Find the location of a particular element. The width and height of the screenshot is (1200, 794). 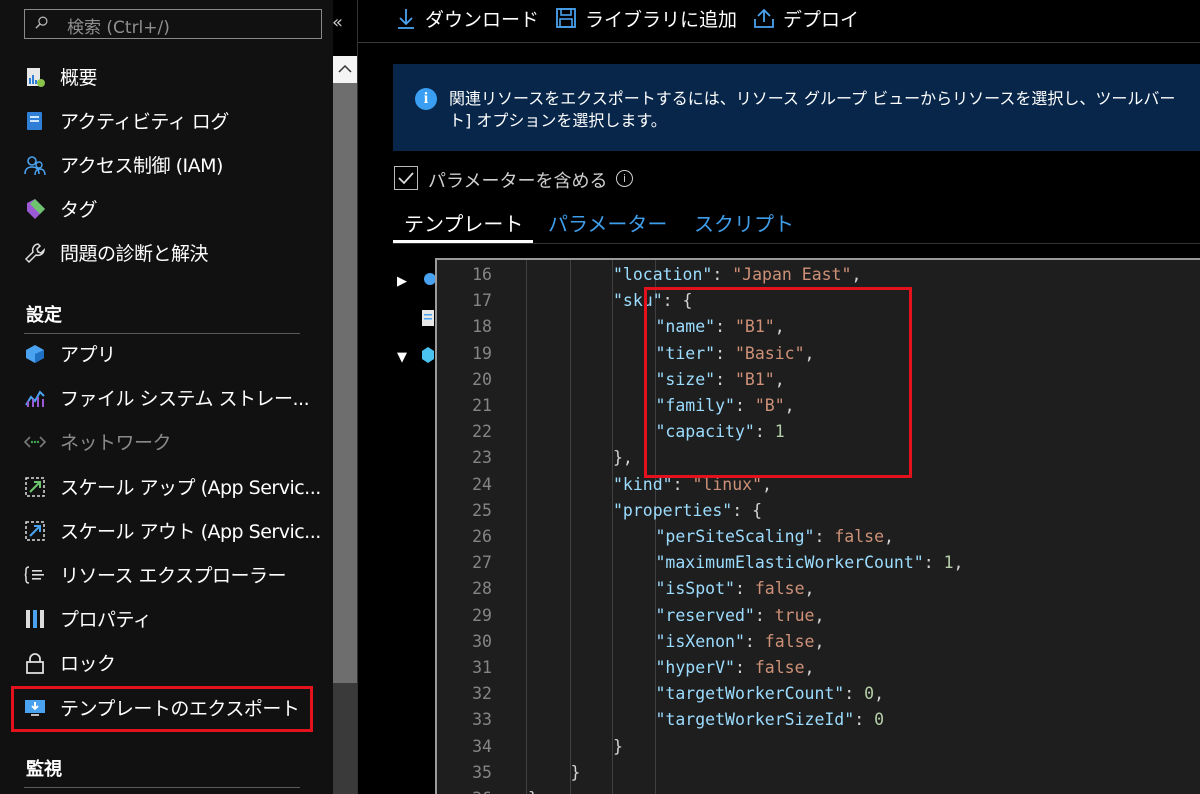

access-control-icon is located at coordinates (35, 166).